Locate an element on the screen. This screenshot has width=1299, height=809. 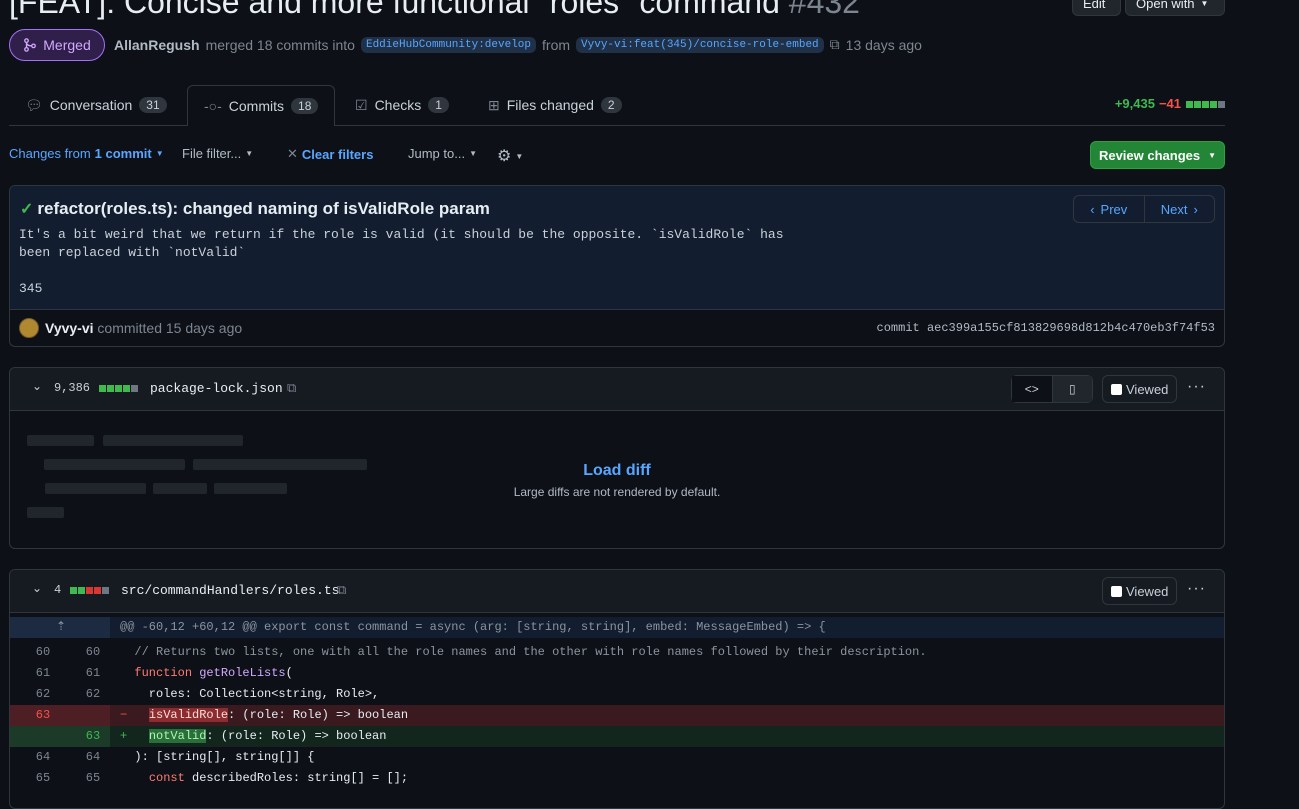
head-branch: Vyvy-vi:feat(345)/concise-role-embed is located at coordinates (700, 44).